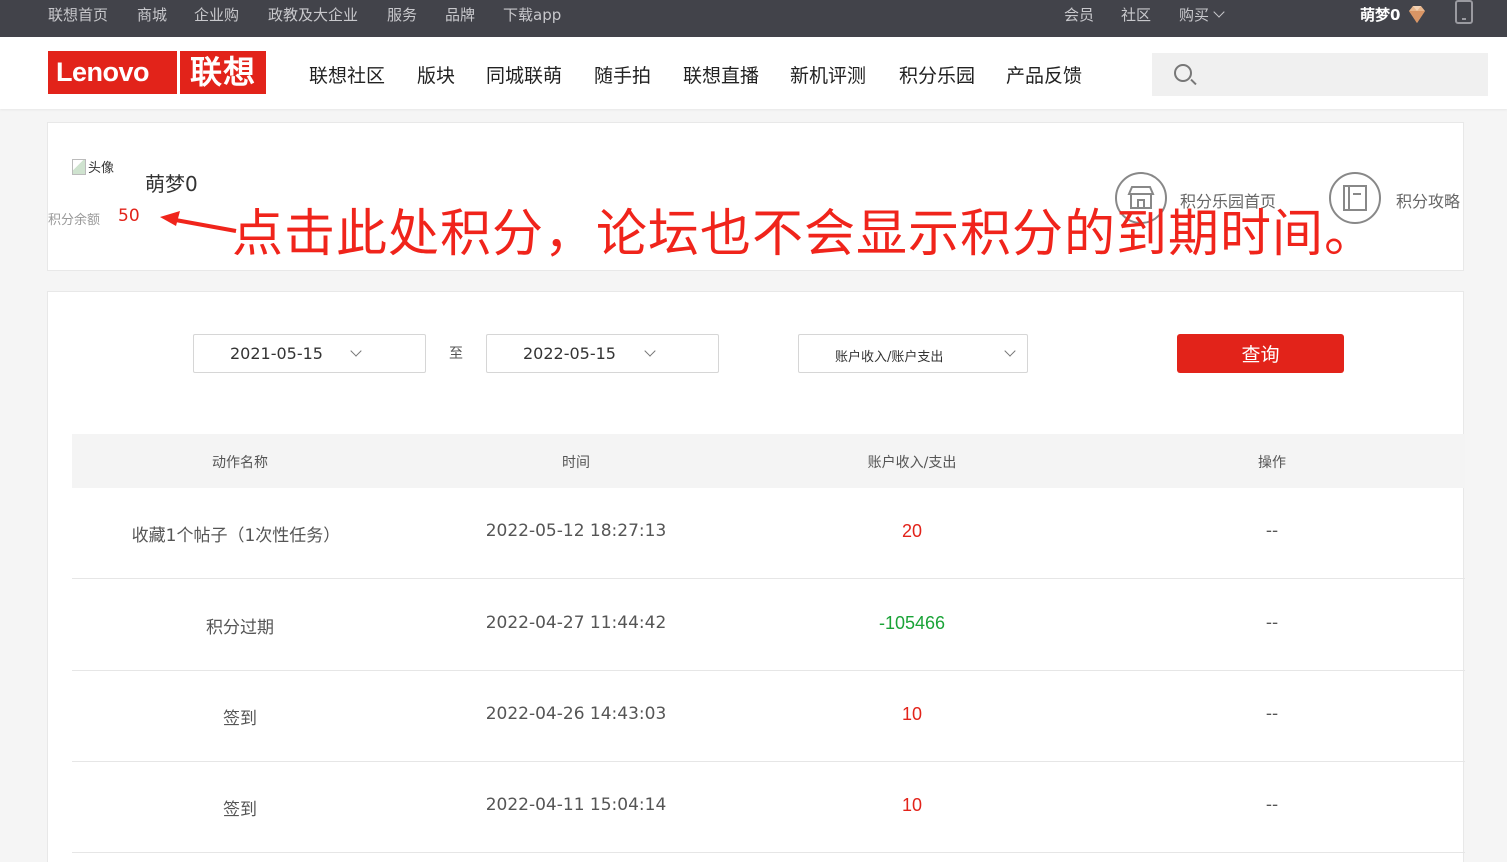 The width and height of the screenshot is (1507, 862). What do you see at coordinates (1380, 14) in the screenshot?
I see `topbar-username: 萌梦0` at bounding box center [1380, 14].